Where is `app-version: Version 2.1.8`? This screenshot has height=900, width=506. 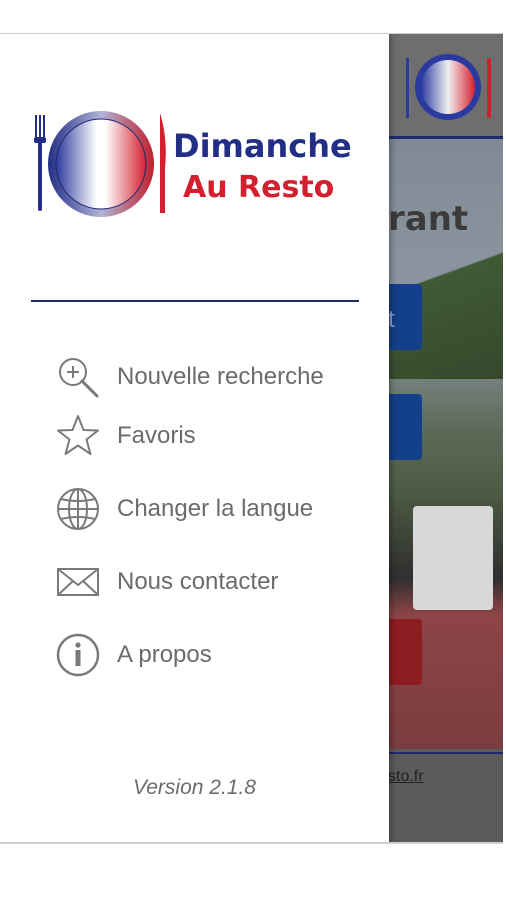
app-version: Version 2.1.8 is located at coordinates (194, 787).